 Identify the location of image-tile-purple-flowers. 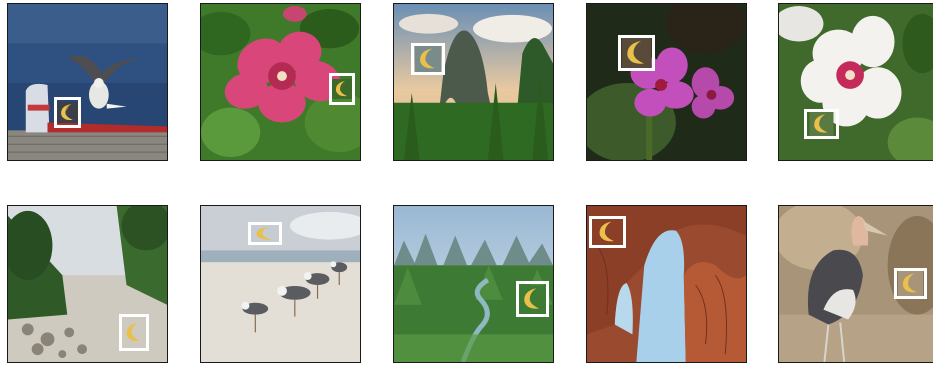
(666, 82).